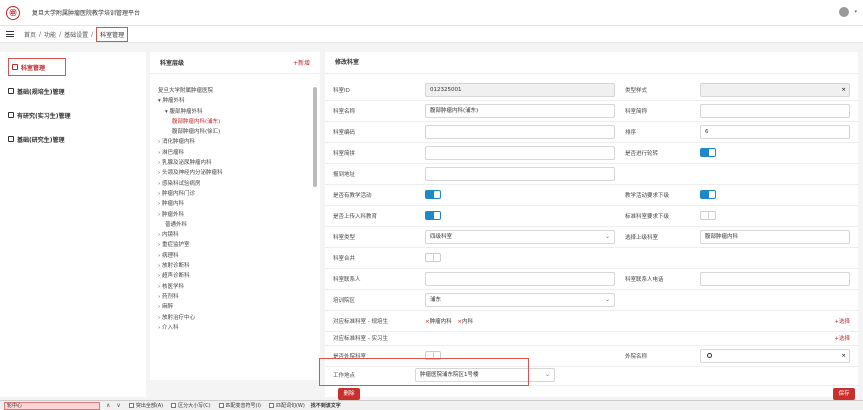 The image size is (863, 410). Describe the element at coordinates (41, 140) in the screenshot. I see `sidebar-item-label: 基础(研究生)管理` at that location.